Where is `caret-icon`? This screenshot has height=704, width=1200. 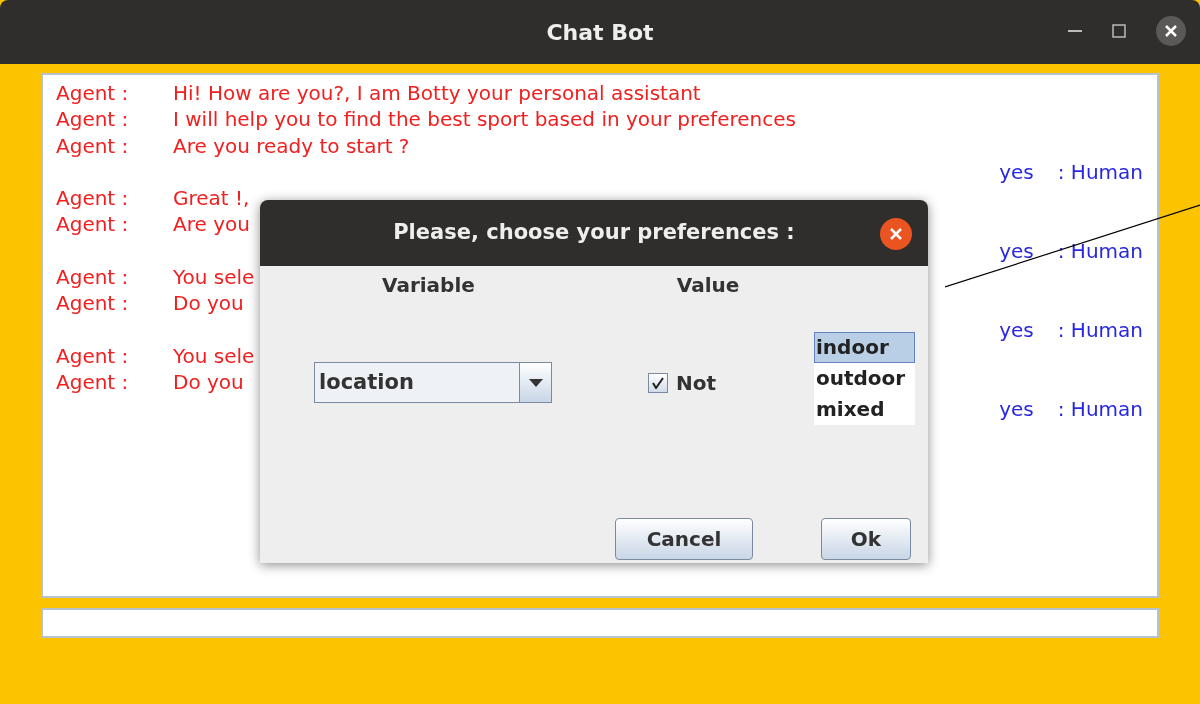
caret-icon is located at coordinates (535, 382).